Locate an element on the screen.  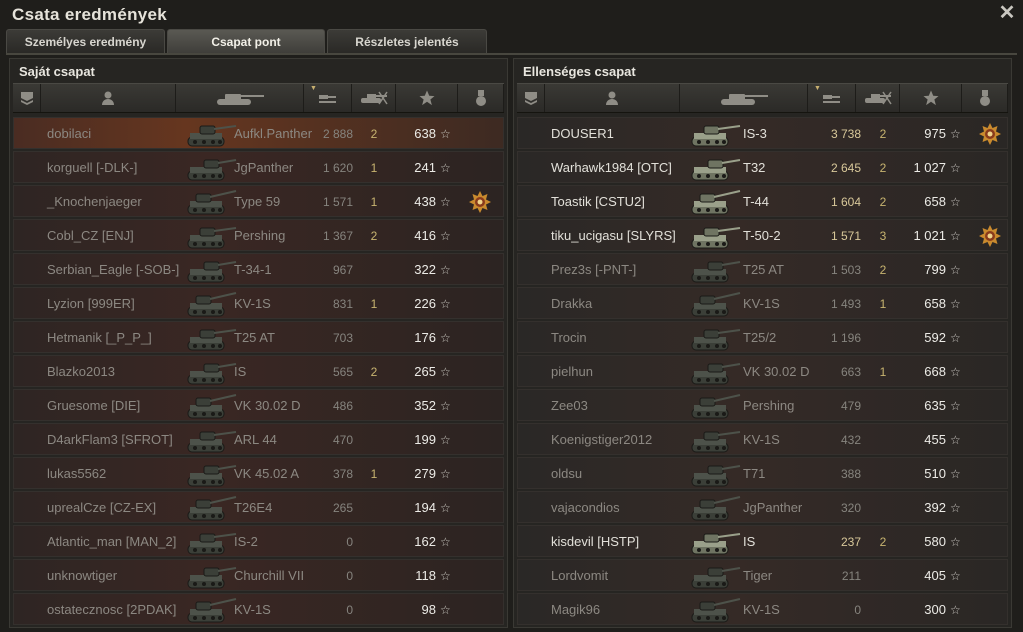
enemy-header-player is located at coordinates (612, 98).